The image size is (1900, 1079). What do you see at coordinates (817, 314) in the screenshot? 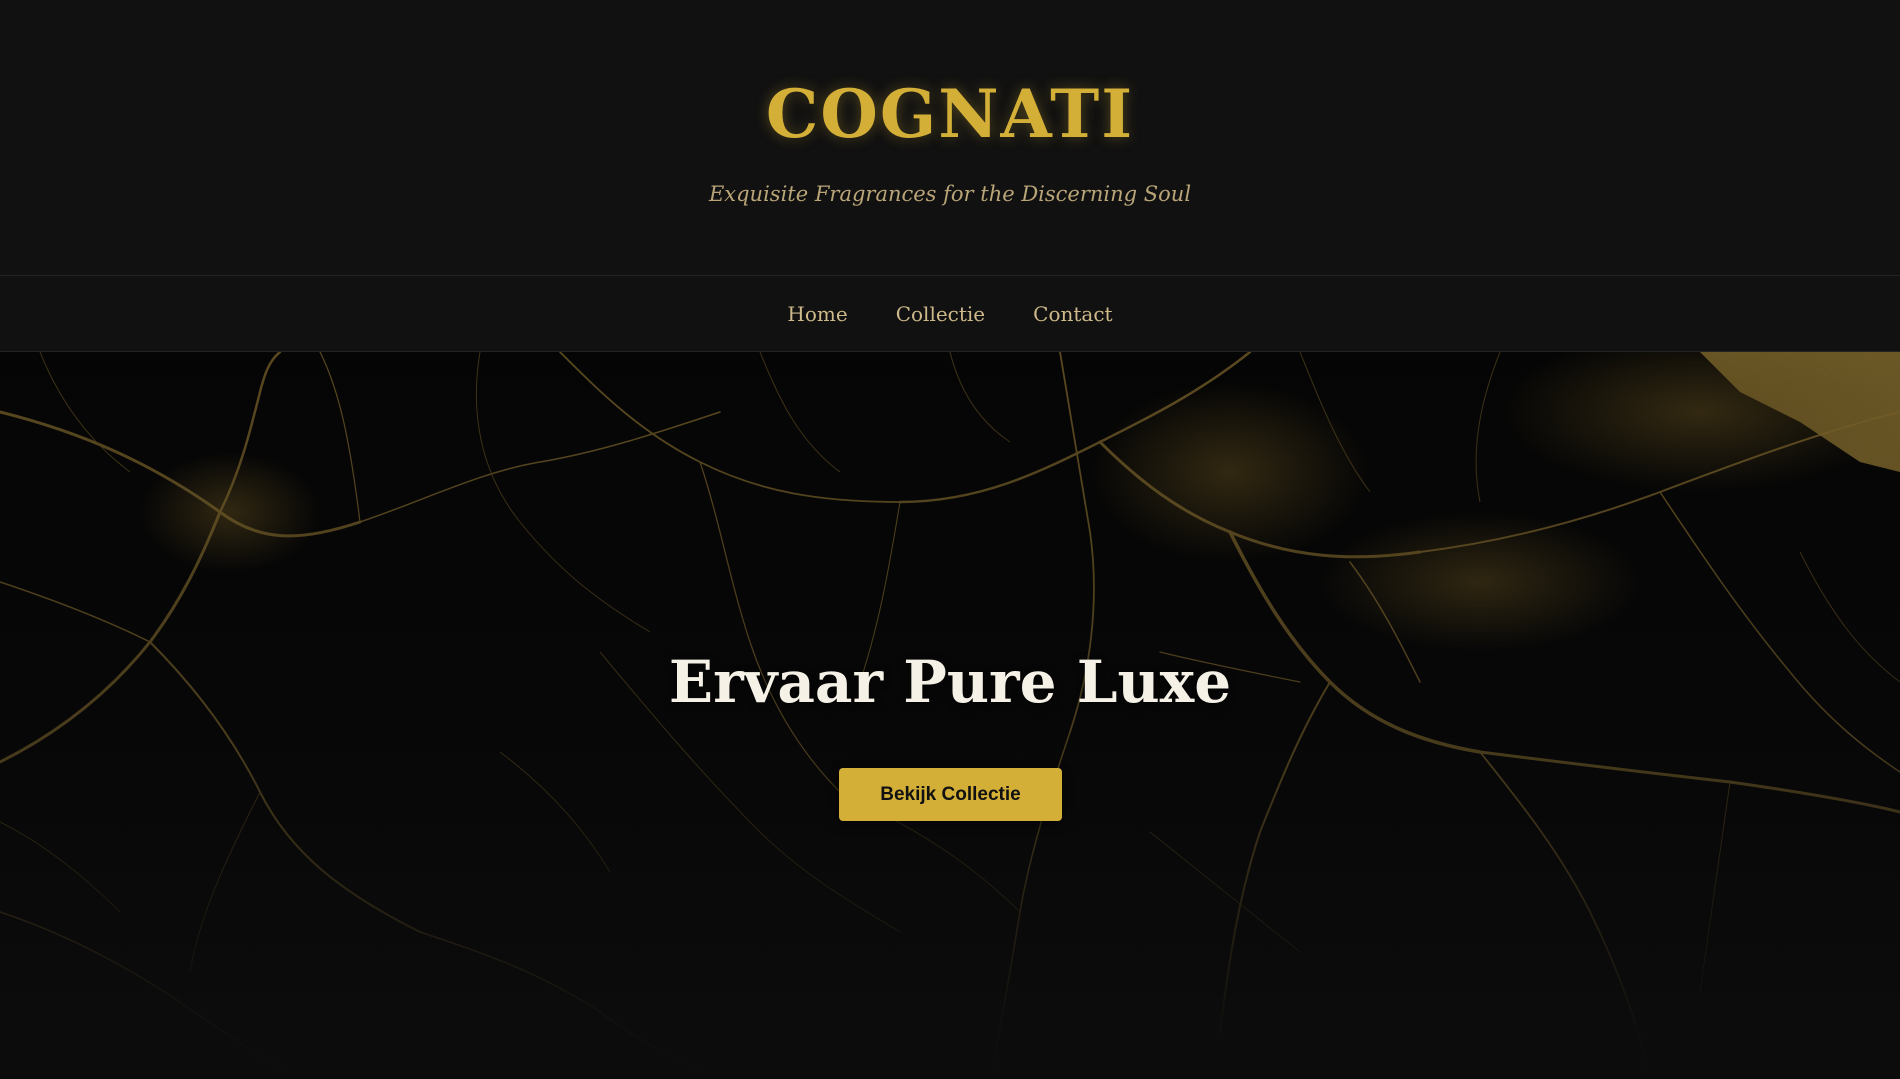
I see `nav-link-home: Home` at bounding box center [817, 314].